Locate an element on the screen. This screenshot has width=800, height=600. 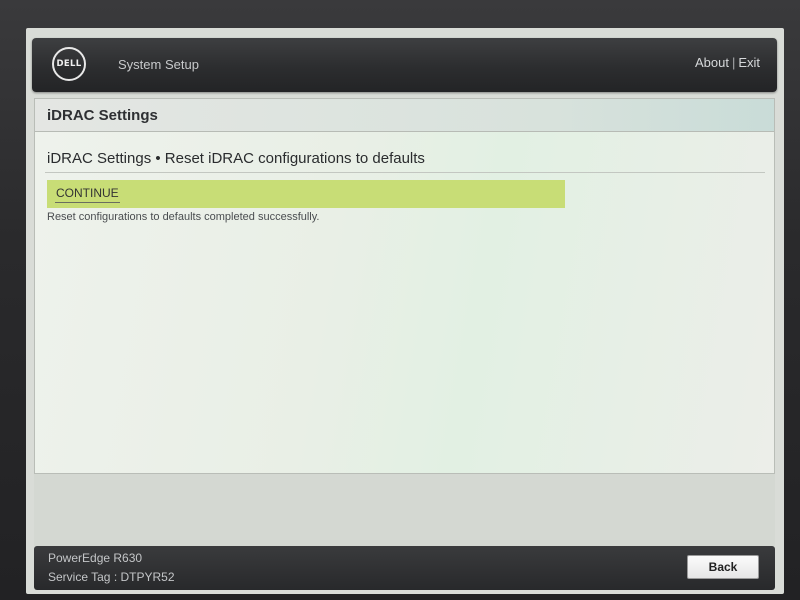
continue-button: CONTINUE is located at coordinates (87, 194).